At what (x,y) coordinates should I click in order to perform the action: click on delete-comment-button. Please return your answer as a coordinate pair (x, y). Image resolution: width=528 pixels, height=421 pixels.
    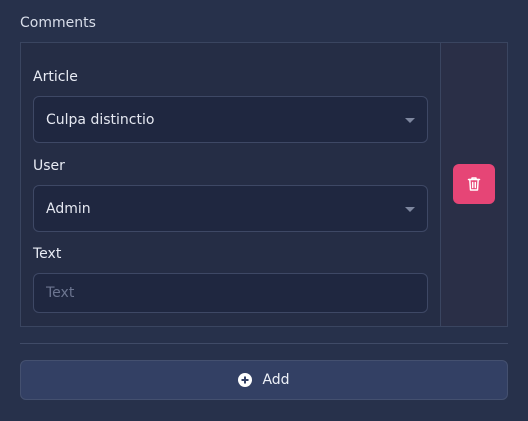
    Looking at the image, I should click on (474, 184).